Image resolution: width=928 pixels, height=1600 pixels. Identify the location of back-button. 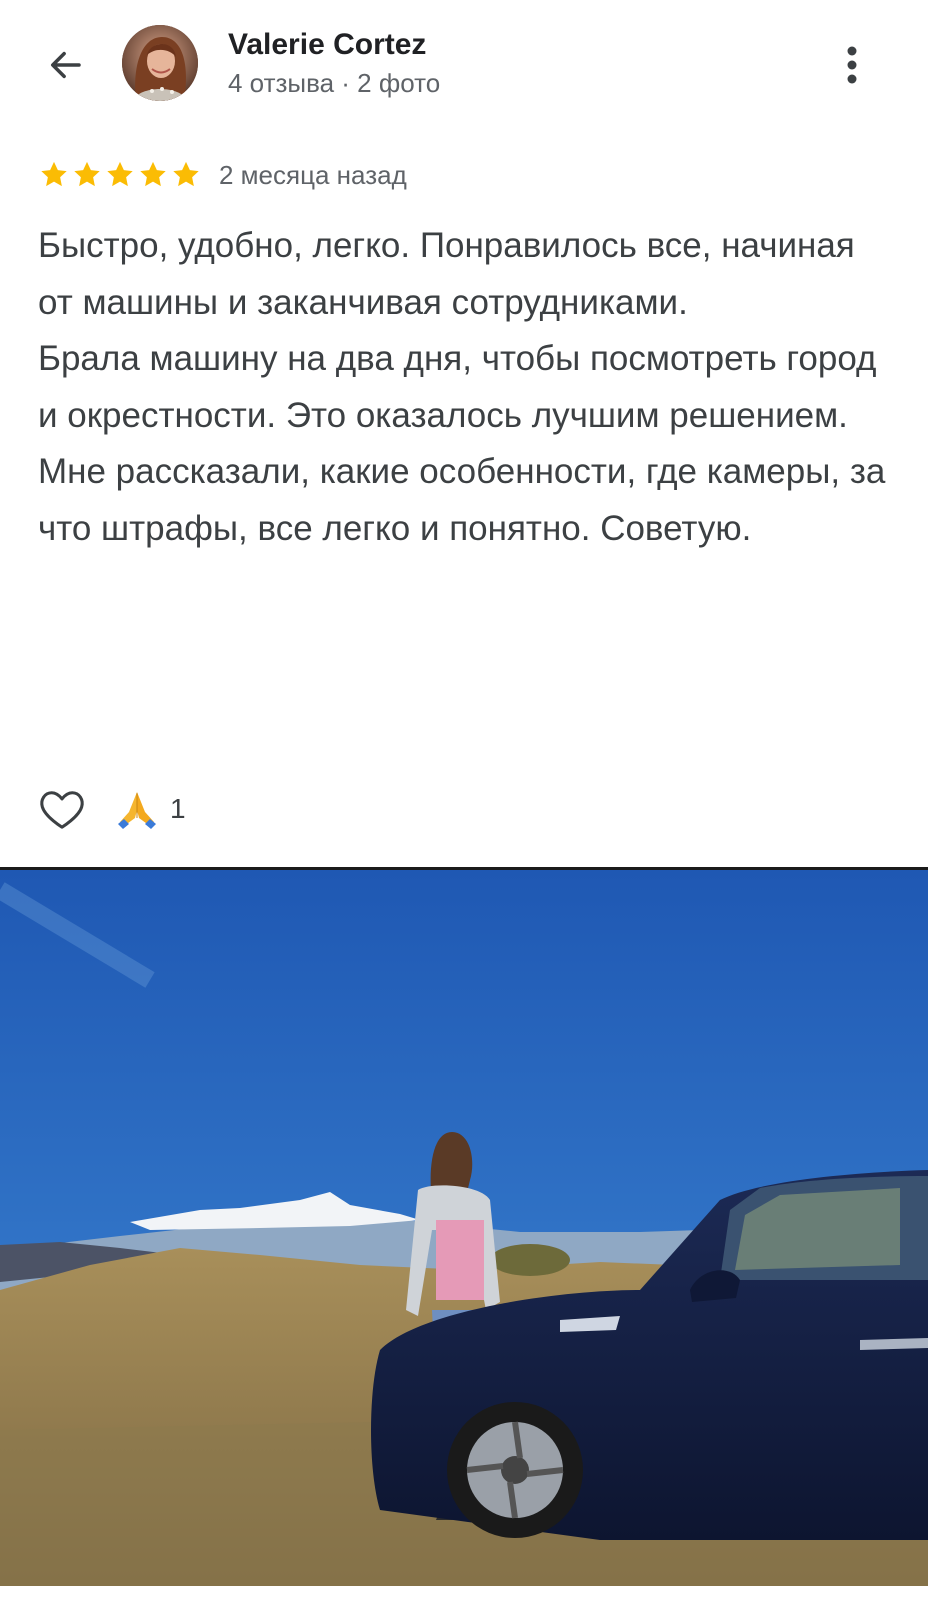
(65, 65).